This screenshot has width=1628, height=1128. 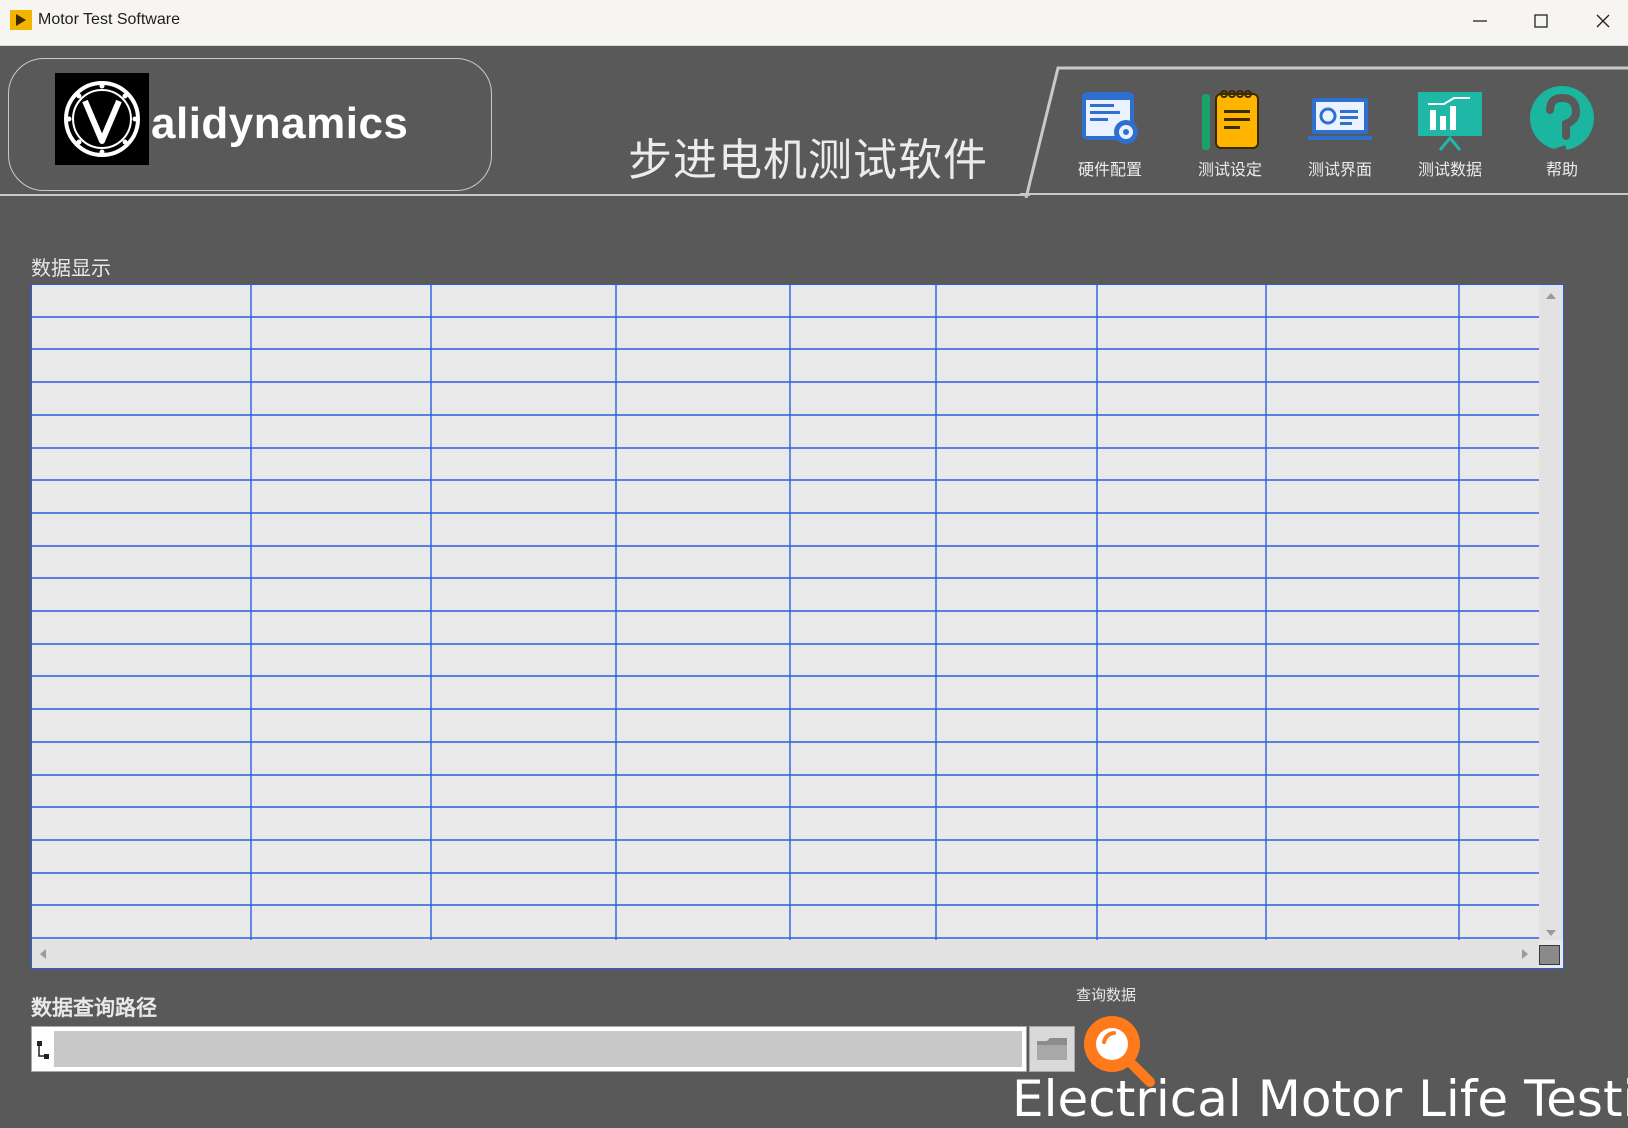 What do you see at coordinates (280, 123) in the screenshot?
I see `logo-text: alidynamics` at bounding box center [280, 123].